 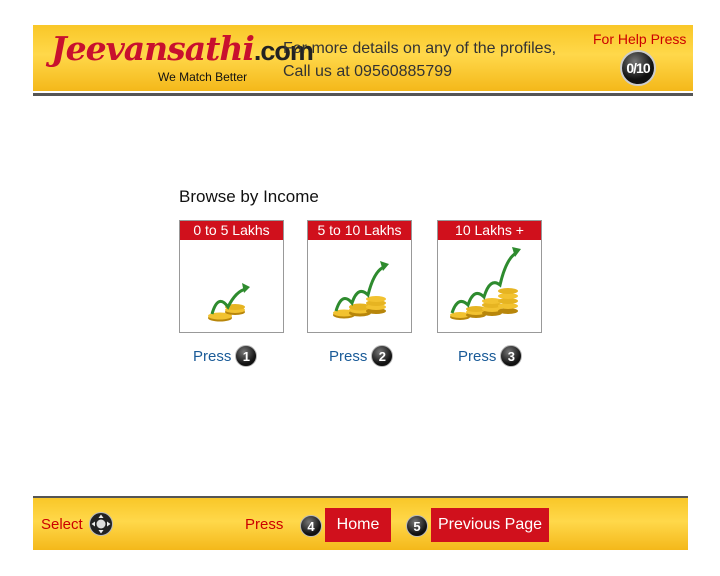 What do you see at coordinates (249, 196) in the screenshot?
I see `section-title: Browse by Income` at bounding box center [249, 196].